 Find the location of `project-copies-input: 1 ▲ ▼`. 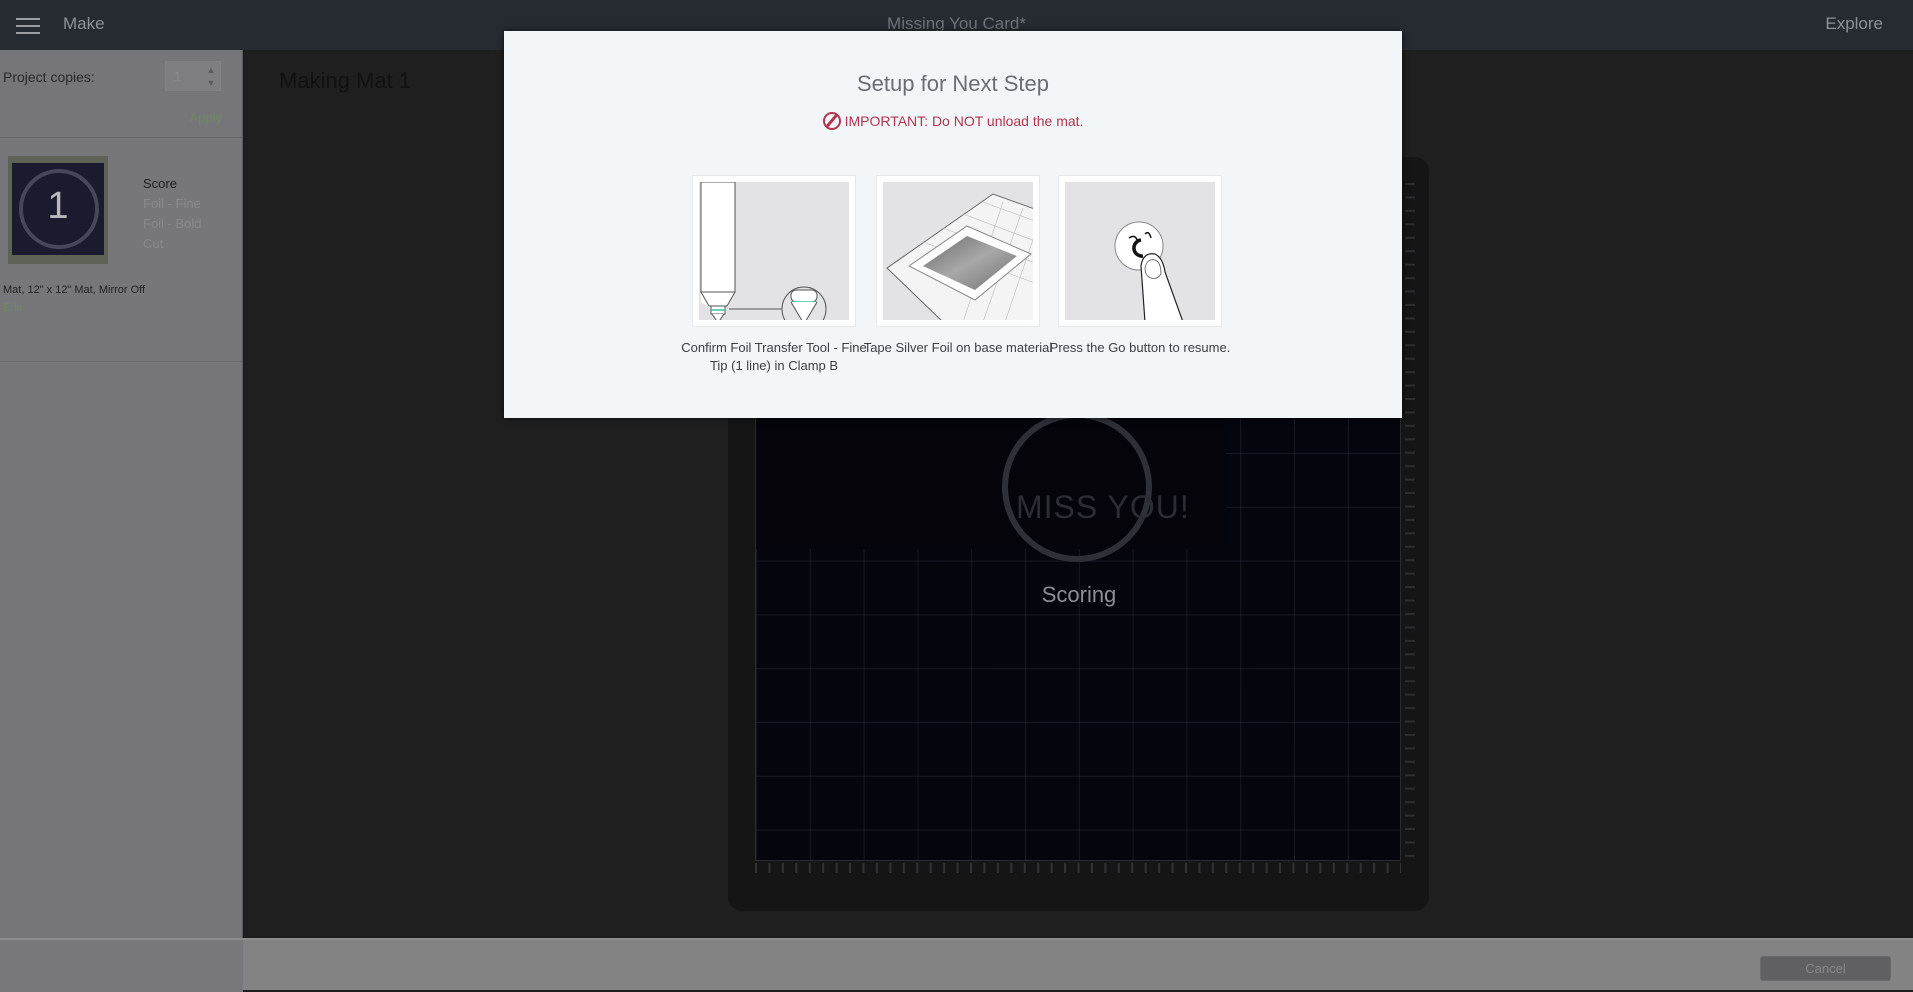

project-copies-input: 1 ▲ ▼ is located at coordinates (193, 76).